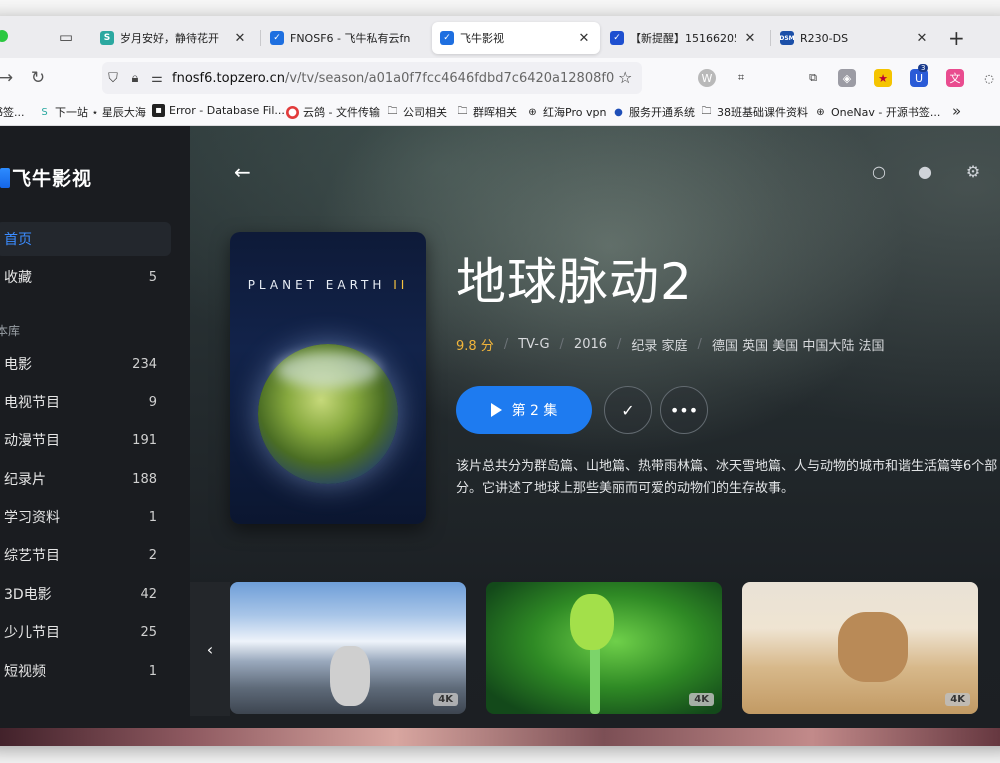  I want to click on chevron-left-icon: ‹, so click(210, 649).